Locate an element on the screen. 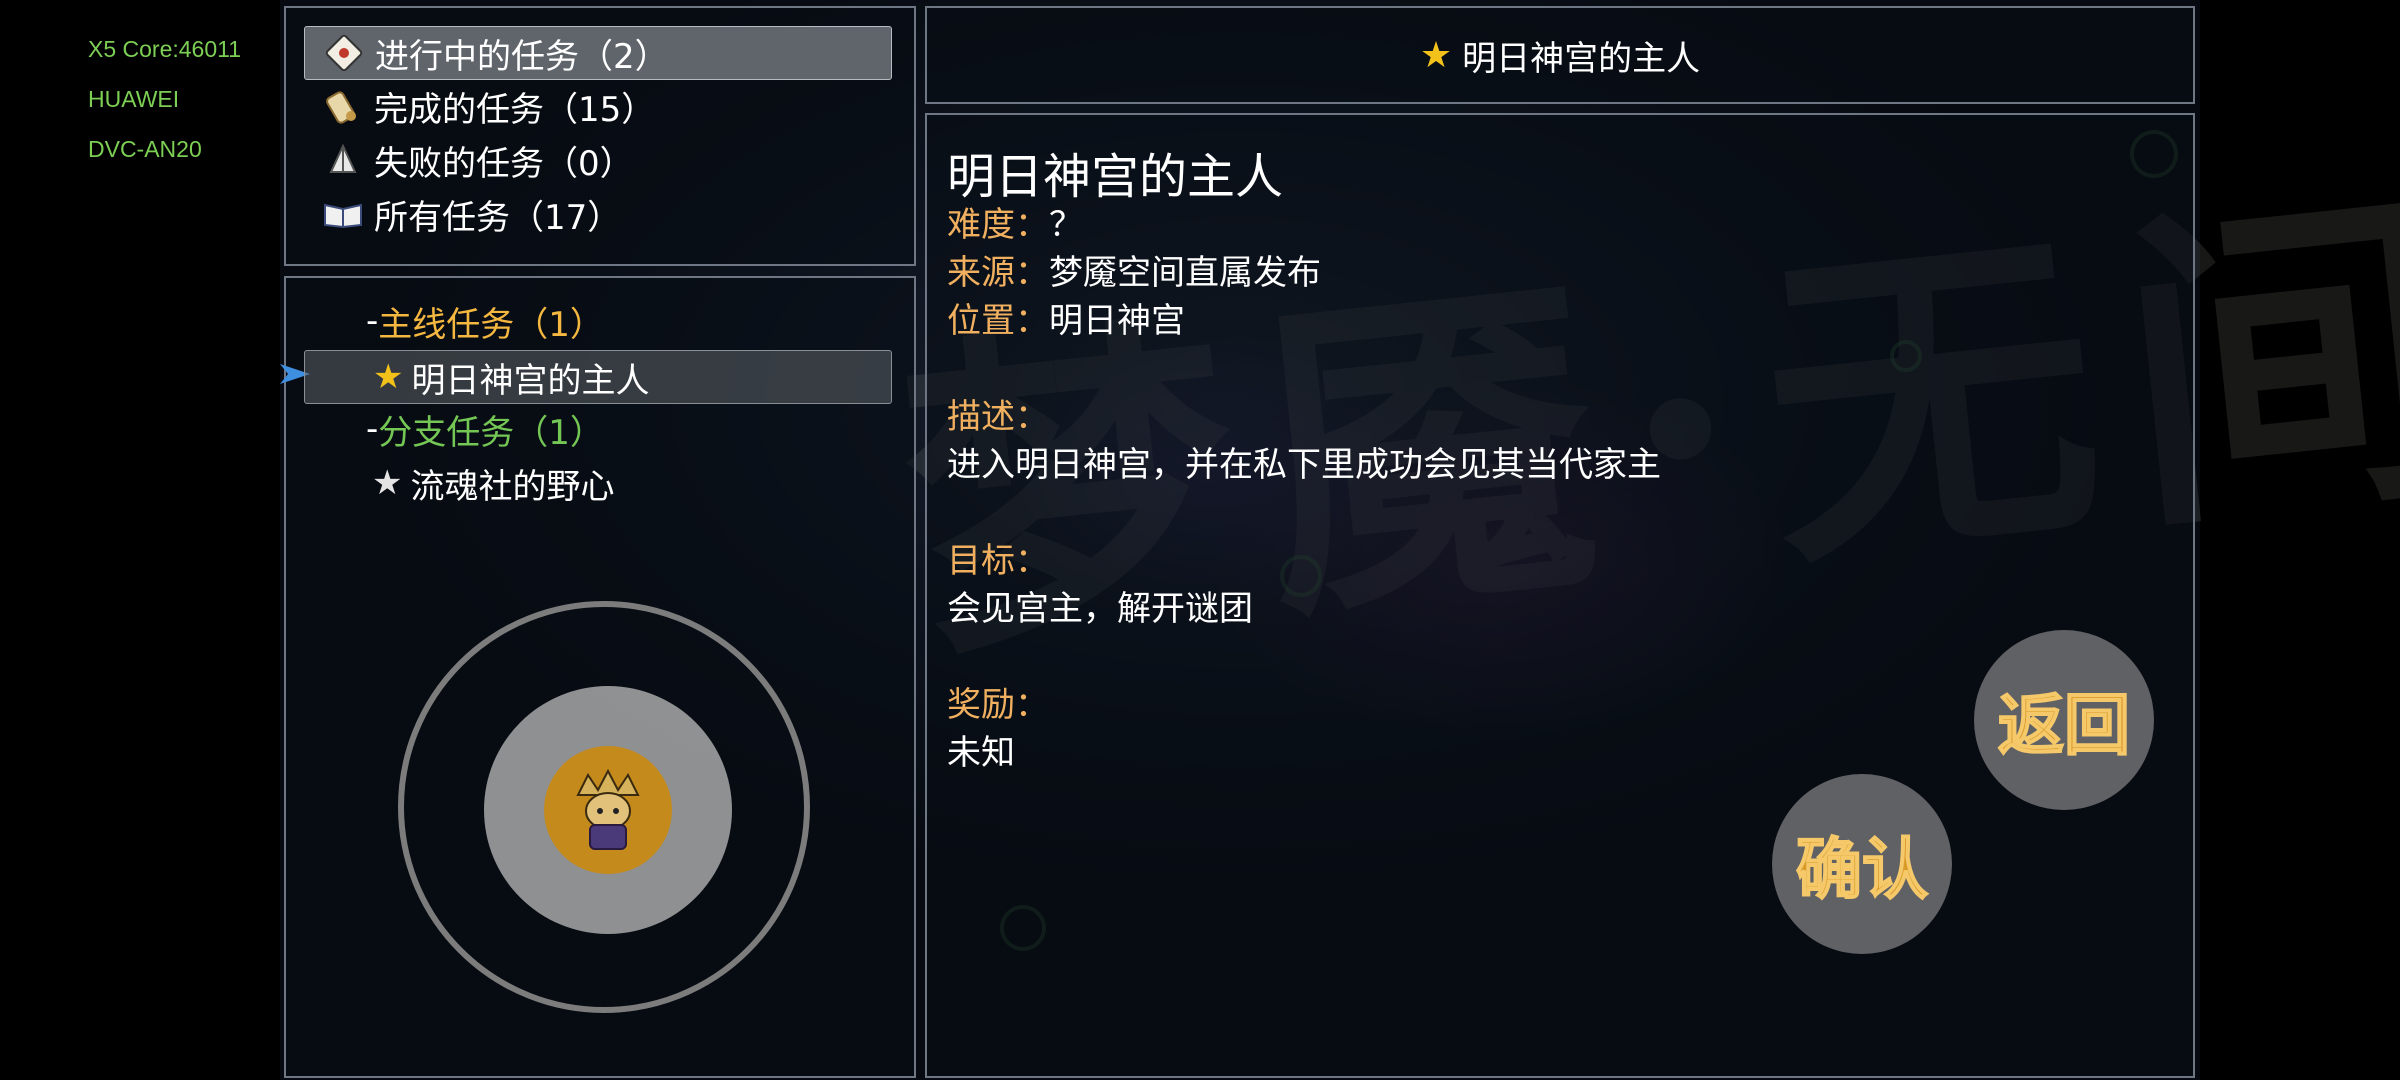  device-info: X5 Core:46011 HUAWEI DVC-AN20 is located at coordinates (164, 99).